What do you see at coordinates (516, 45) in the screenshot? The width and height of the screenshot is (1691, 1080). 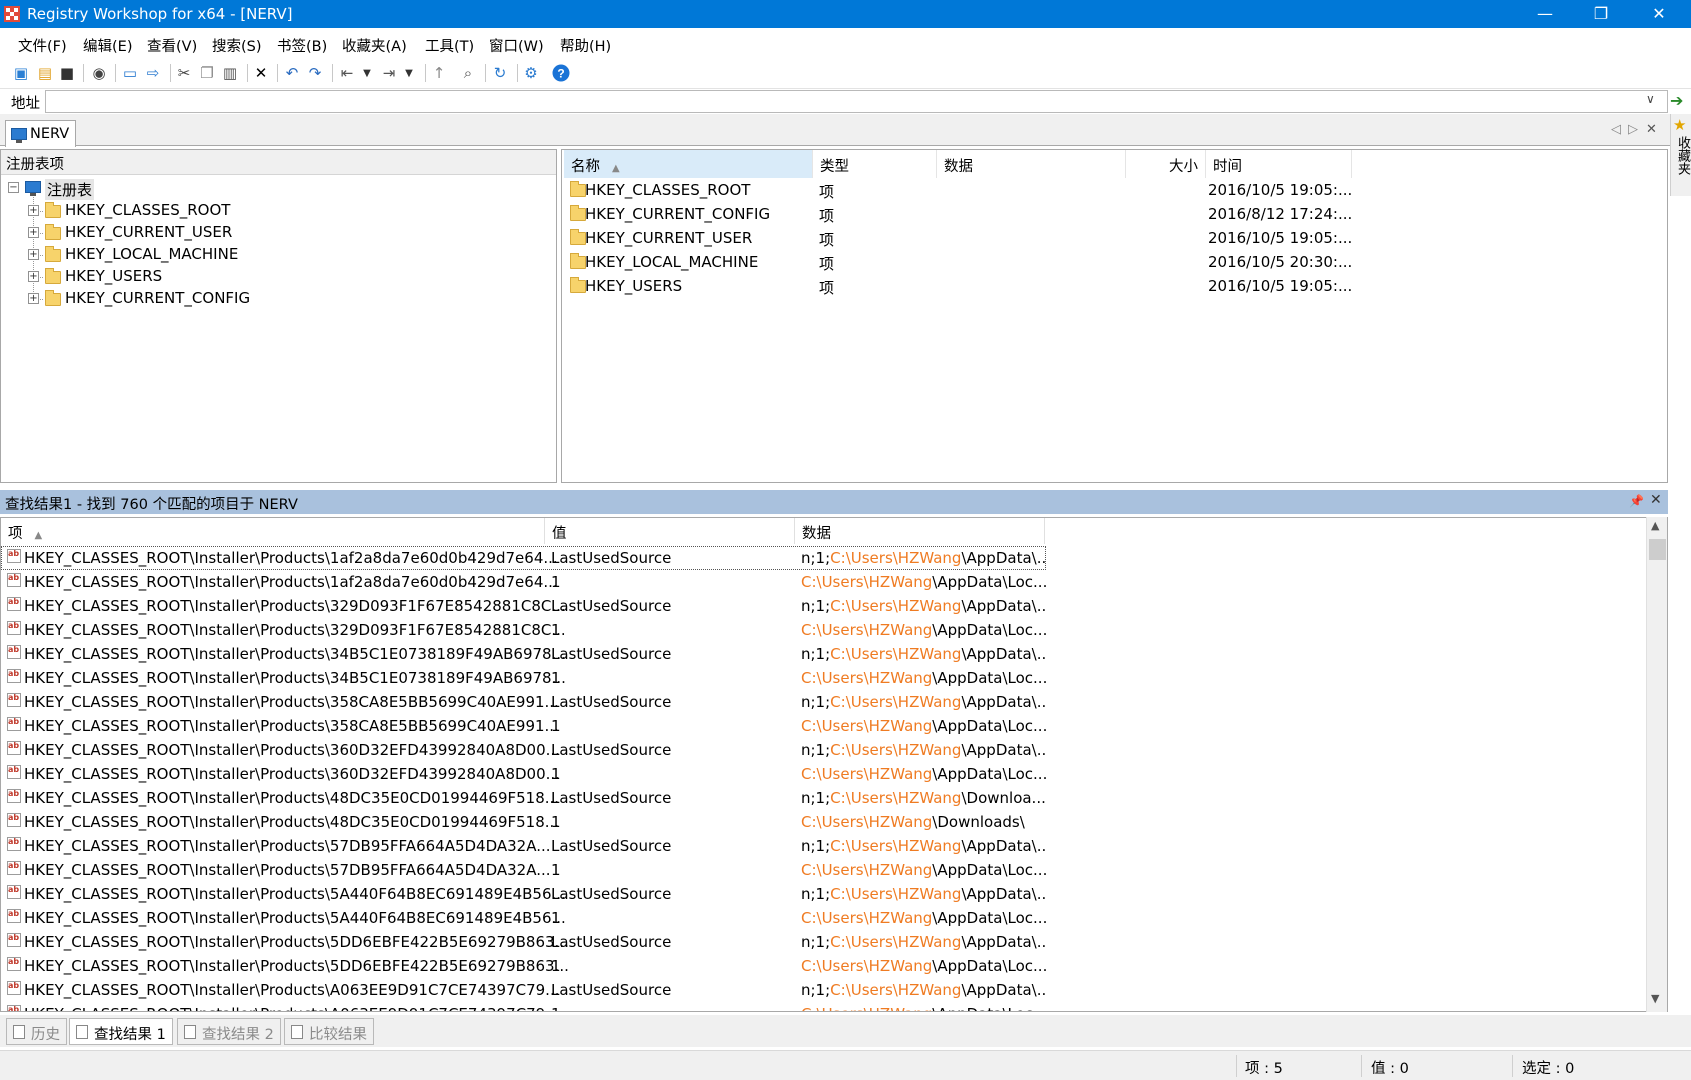 I see `menu-window: 窗口(W)` at bounding box center [516, 45].